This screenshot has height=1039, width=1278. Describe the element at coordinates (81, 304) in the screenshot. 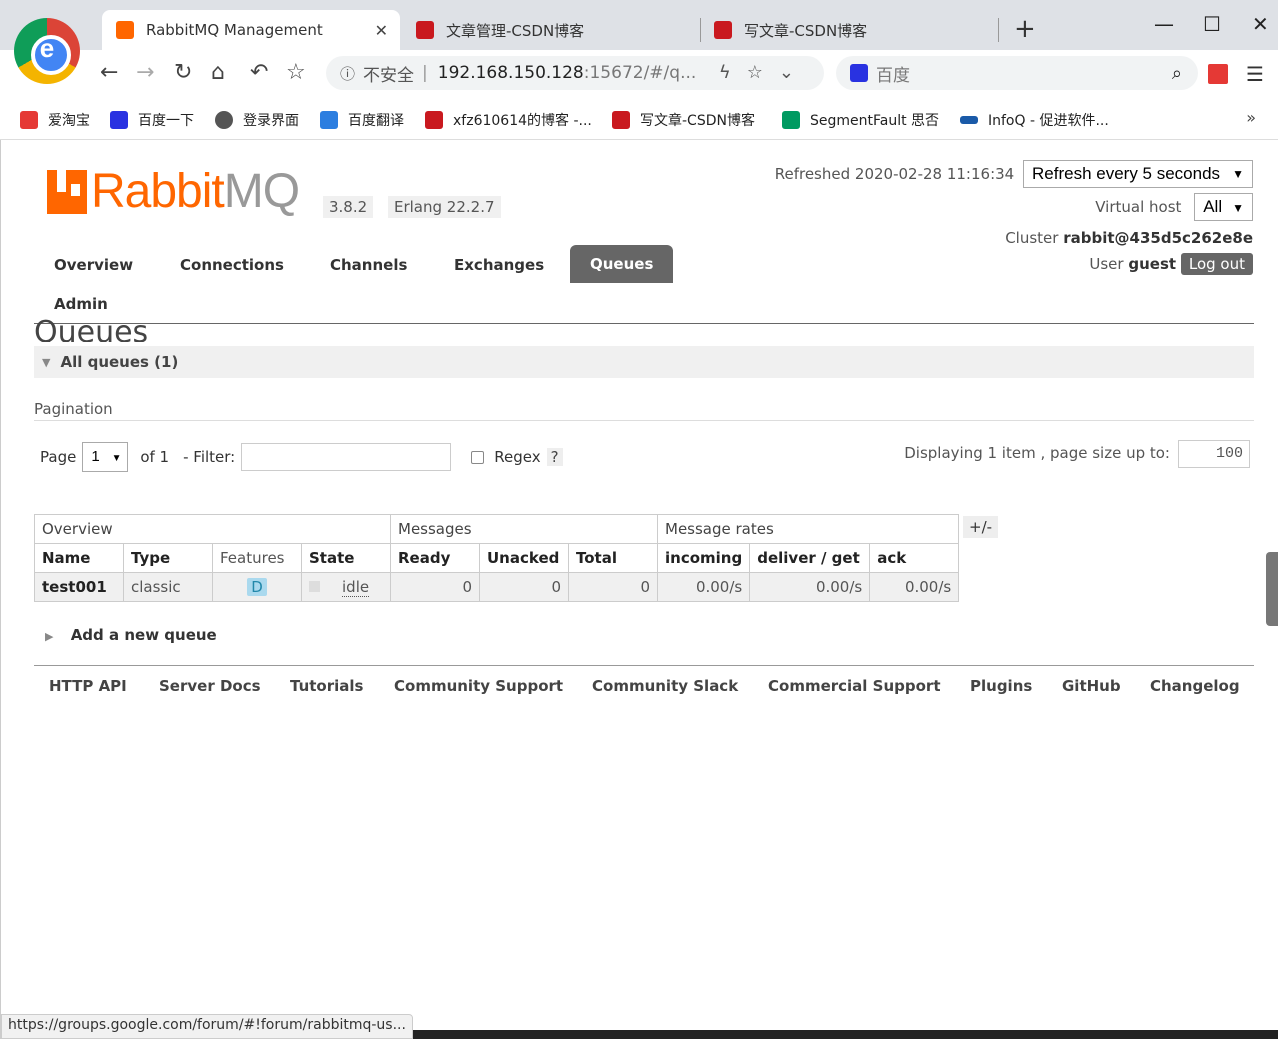

I see `nav-admin: Admin` at that location.